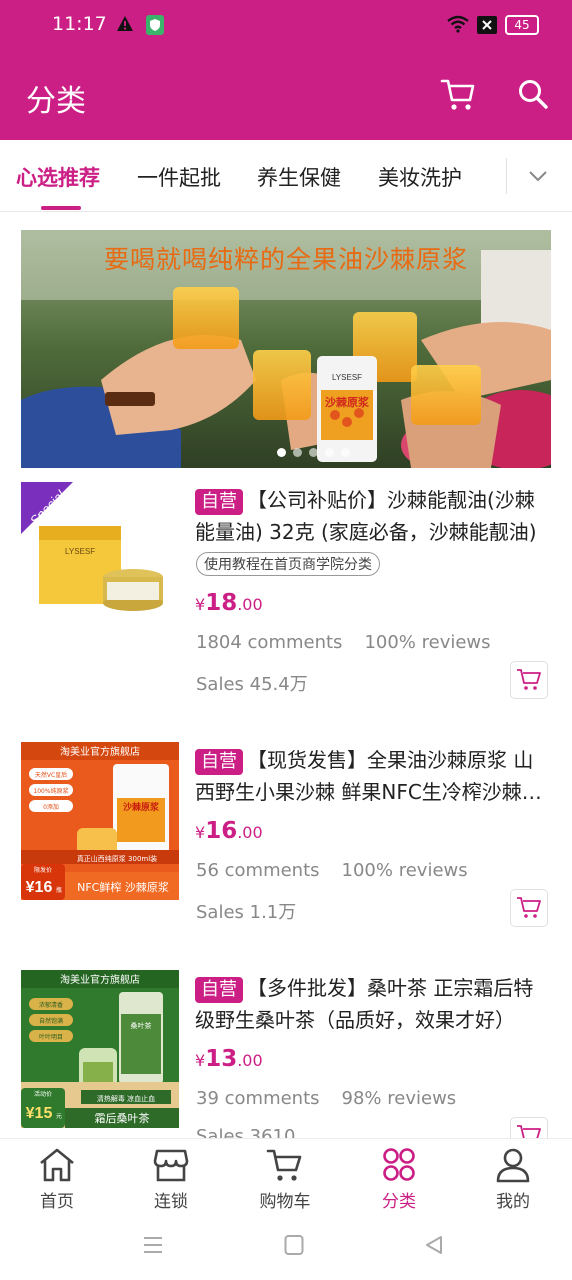 This screenshot has height=1280, width=572. What do you see at coordinates (100, 561) in the screenshot?
I see `product-image: LYSESF Special` at bounding box center [100, 561].